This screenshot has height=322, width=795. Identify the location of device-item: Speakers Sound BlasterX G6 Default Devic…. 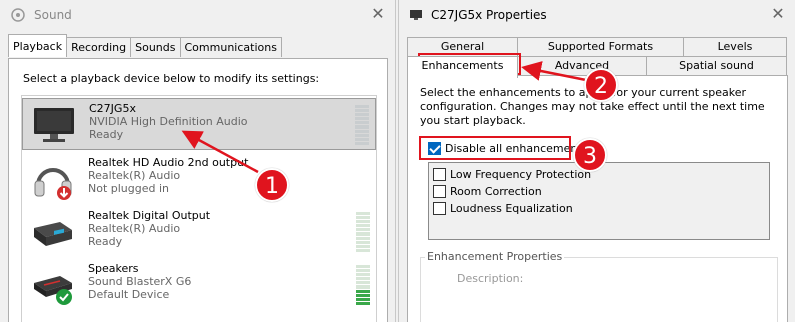
(199, 285).